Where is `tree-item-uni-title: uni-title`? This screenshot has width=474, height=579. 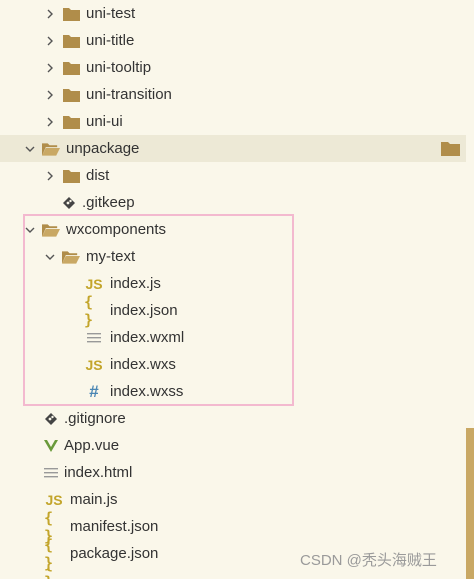
tree-item-uni-title: uni-title is located at coordinates (233, 40).